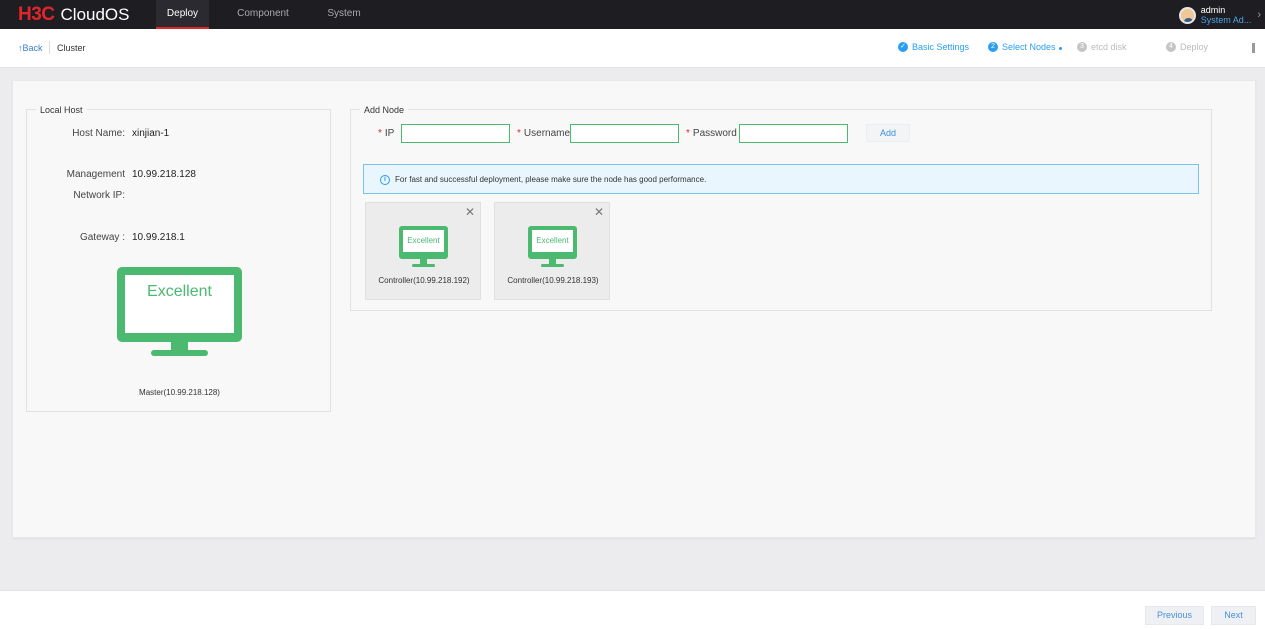 The width and height of the screenshot is (1265, 629). Describe the element at coordinates (179, 291) in the screenshot. I see `monitor-status: Excellent` at that location.